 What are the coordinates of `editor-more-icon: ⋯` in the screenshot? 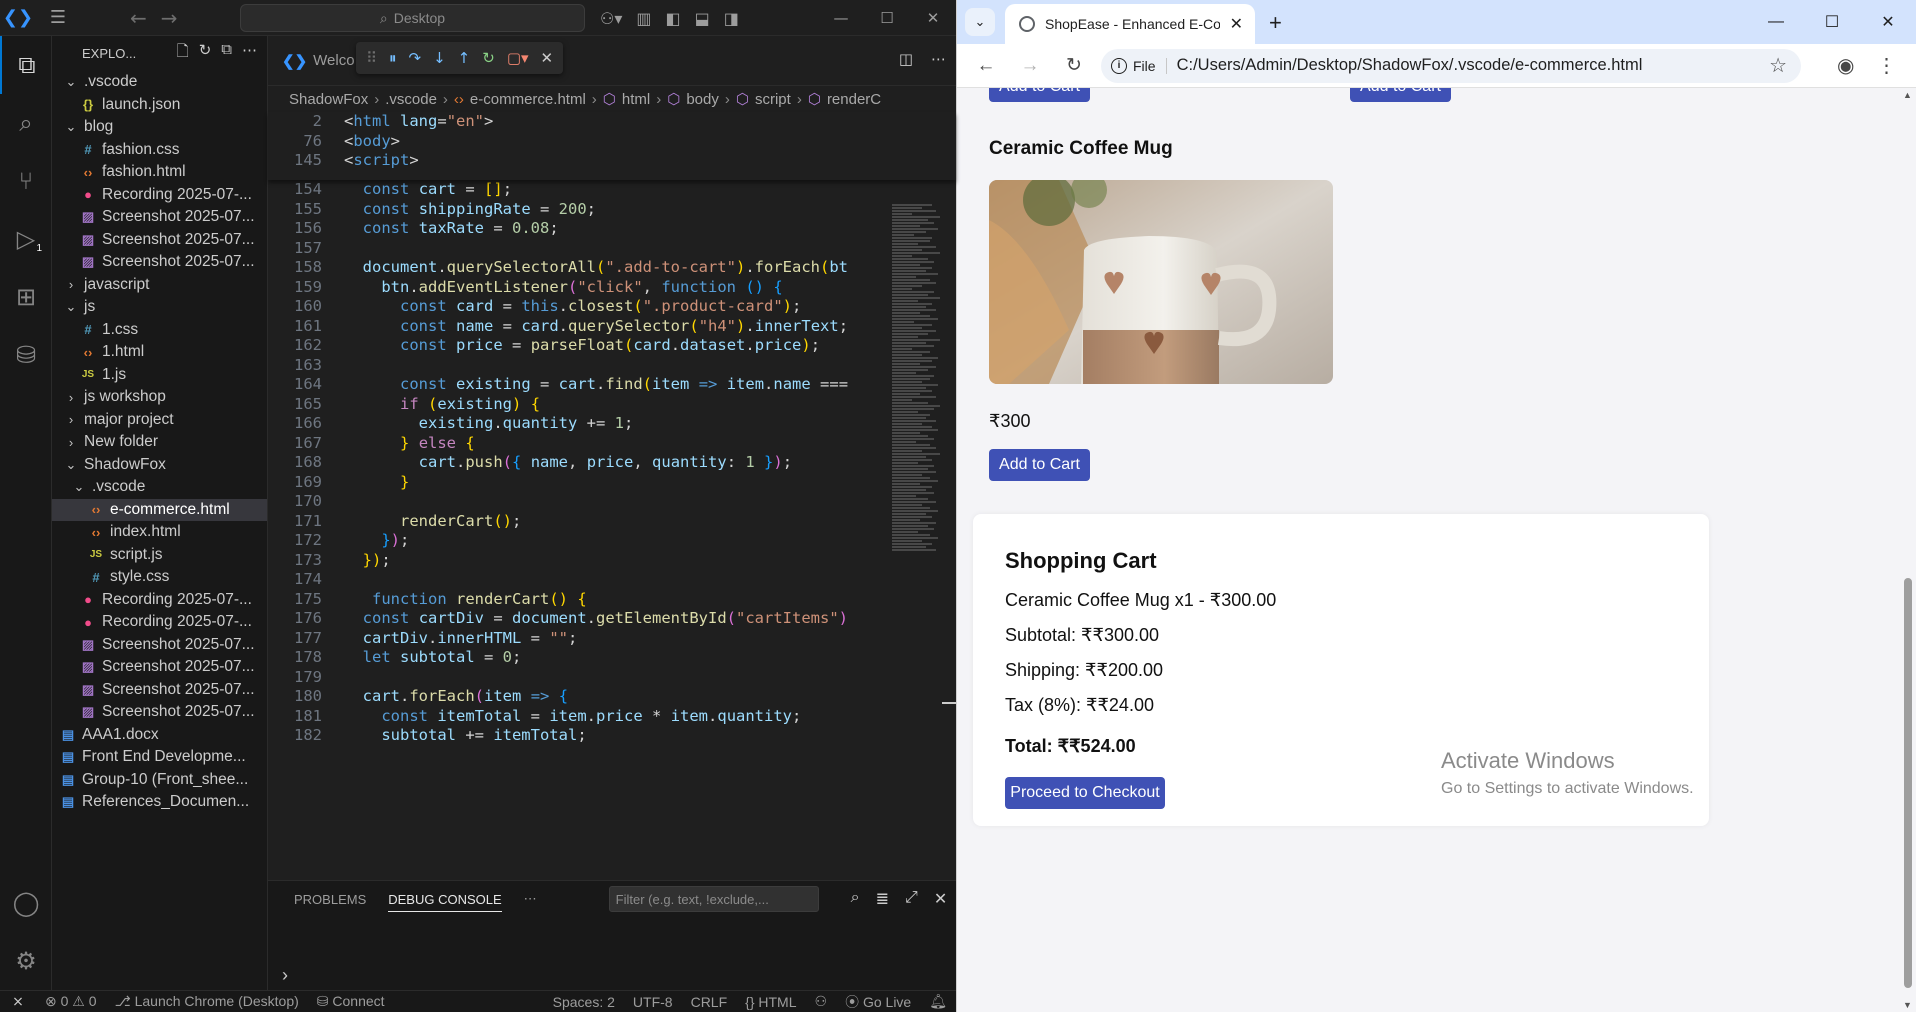 It's located at (938, 59).